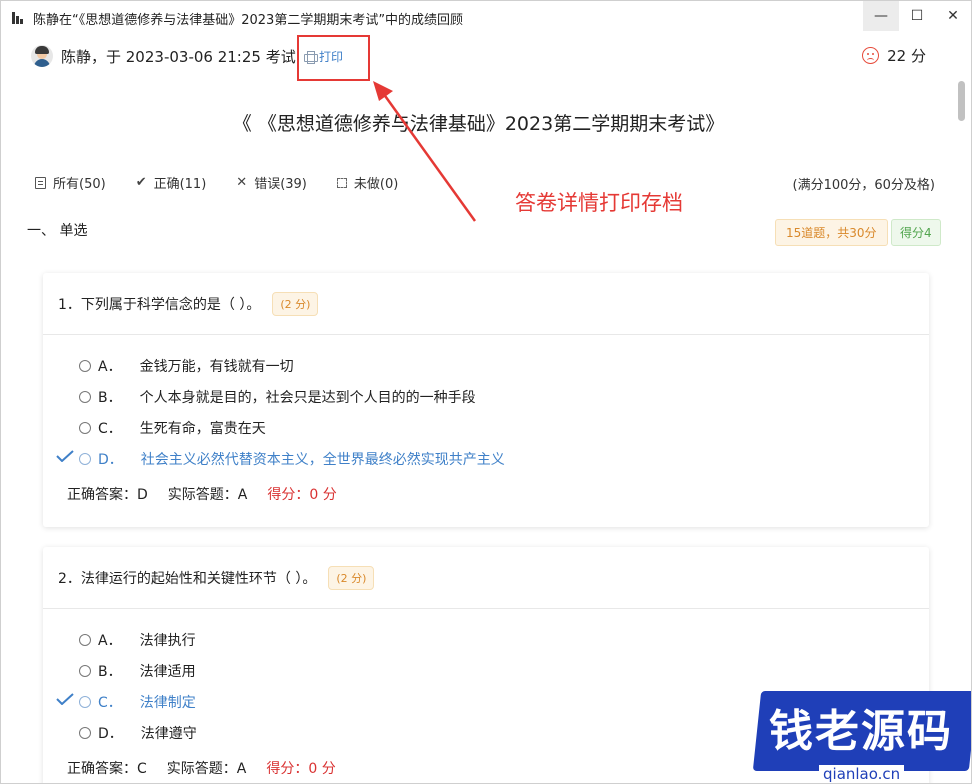 This screenshot has width=972, height=784. I want to click on watermark-text: 钱老源码, so click(861, 731).